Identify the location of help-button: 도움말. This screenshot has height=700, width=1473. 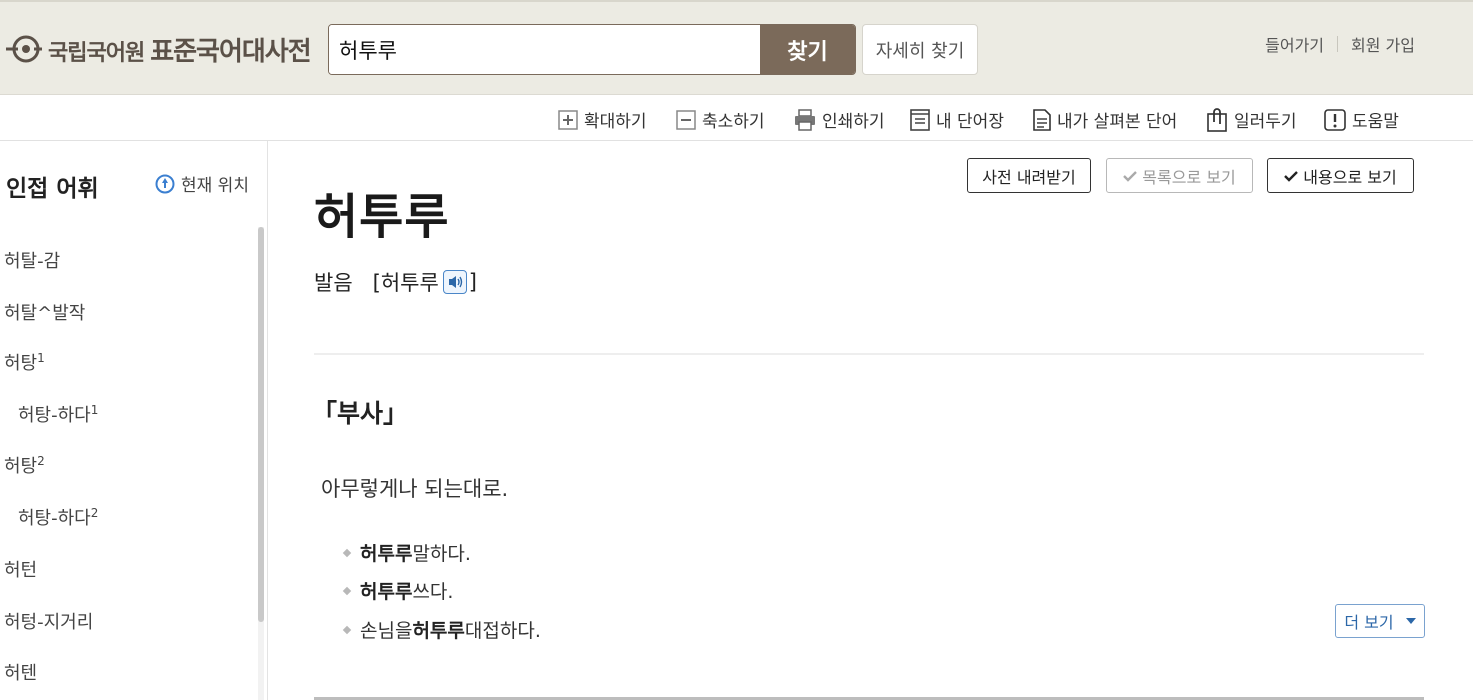
(1361, 119).